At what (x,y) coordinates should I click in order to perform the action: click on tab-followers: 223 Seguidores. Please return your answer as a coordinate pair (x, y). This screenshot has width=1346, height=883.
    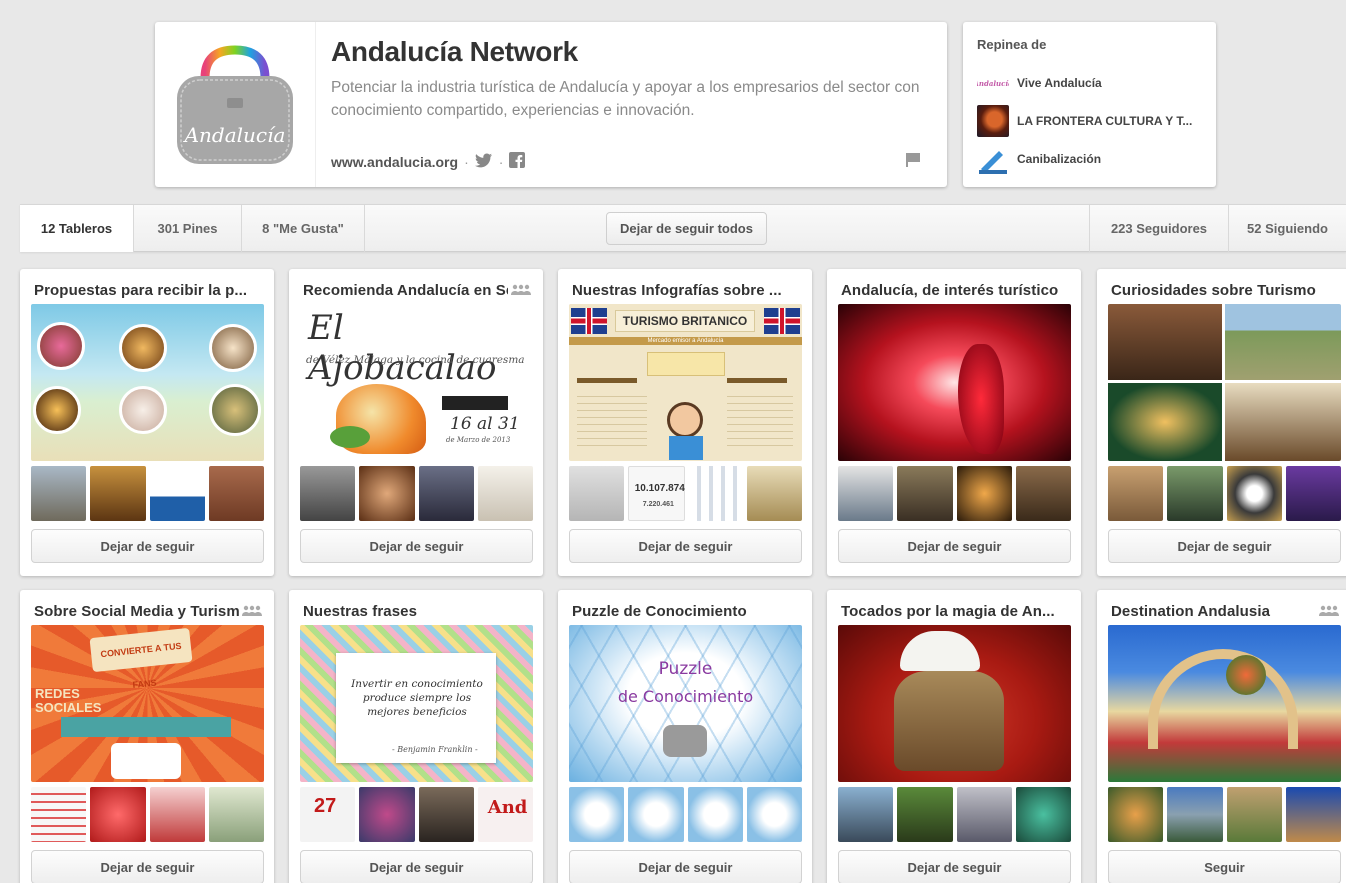
    Looking at the image, I should click on (1159, 228).